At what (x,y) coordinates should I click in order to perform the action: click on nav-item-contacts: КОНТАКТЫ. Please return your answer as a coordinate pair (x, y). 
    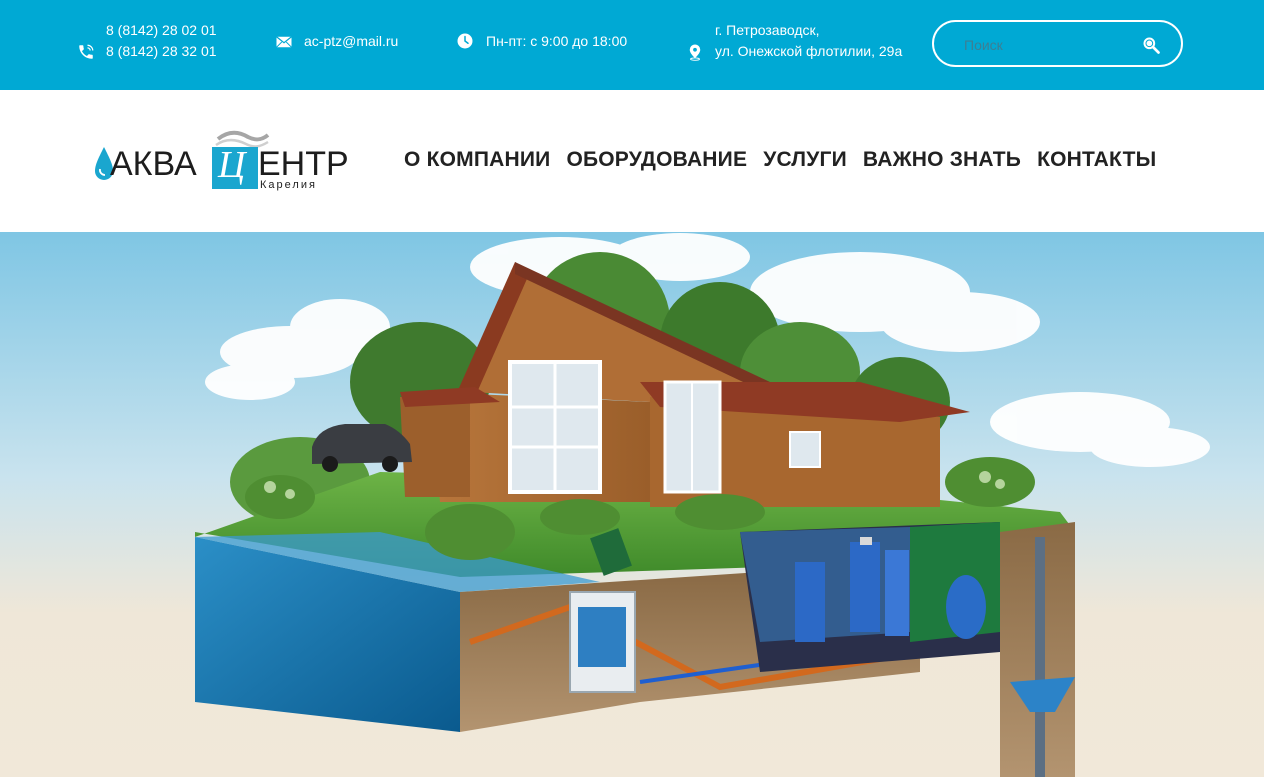
    Looking at the image, I should click on (1096, 160).